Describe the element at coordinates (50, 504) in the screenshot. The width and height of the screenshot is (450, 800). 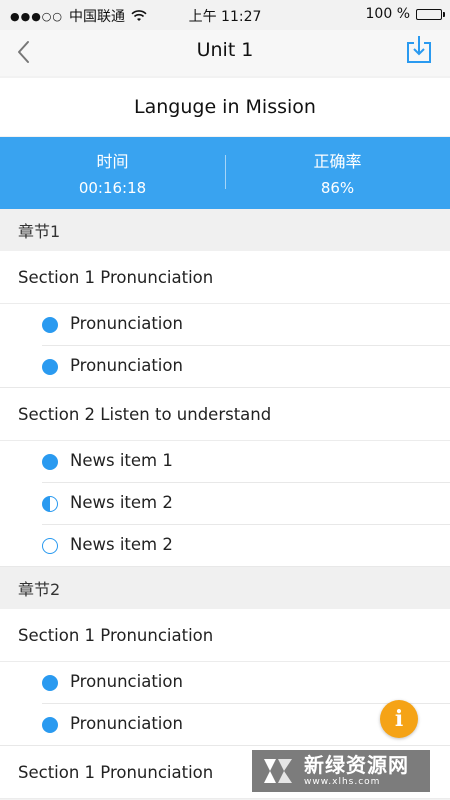
I see `progress-half-icon` at that location.